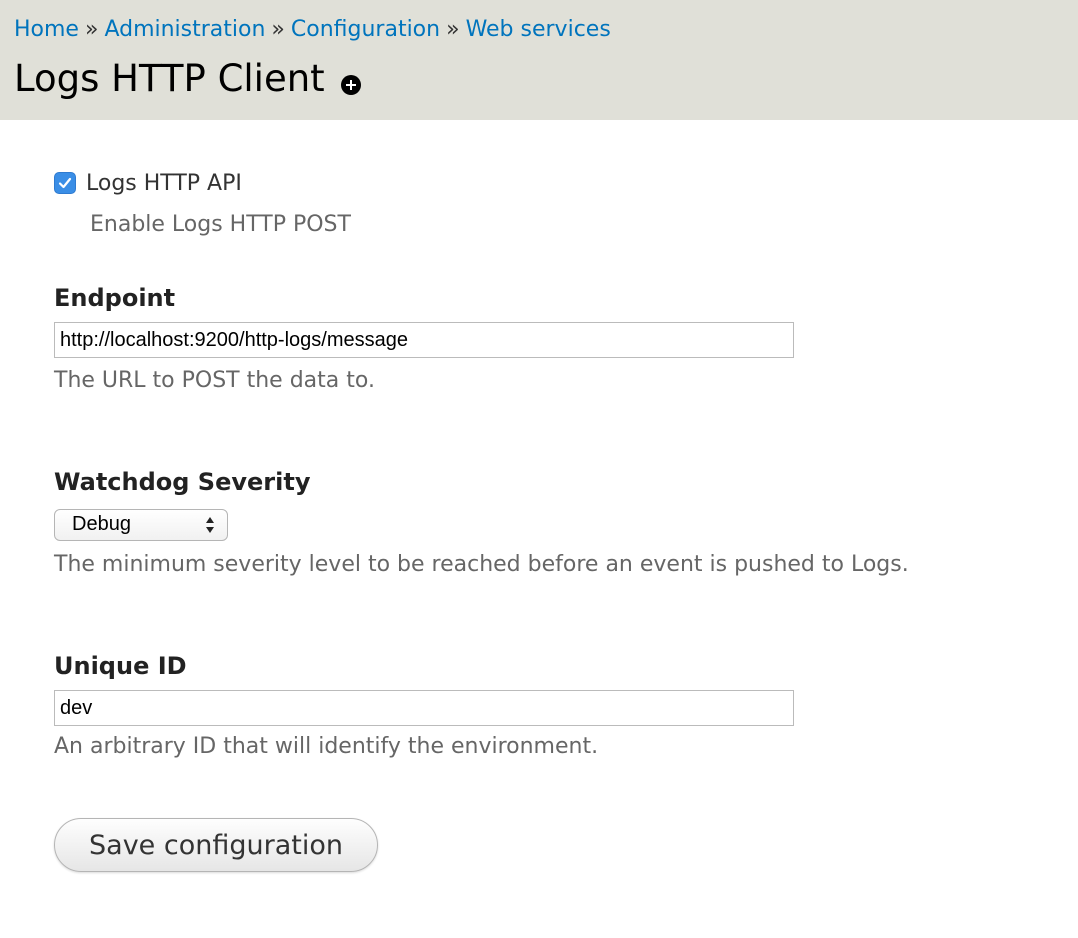 The image size is (1078, 938). Describe the element at coordinates (46, 29) in the screenshot. I see `breadcrumb-home: Home` at that location.